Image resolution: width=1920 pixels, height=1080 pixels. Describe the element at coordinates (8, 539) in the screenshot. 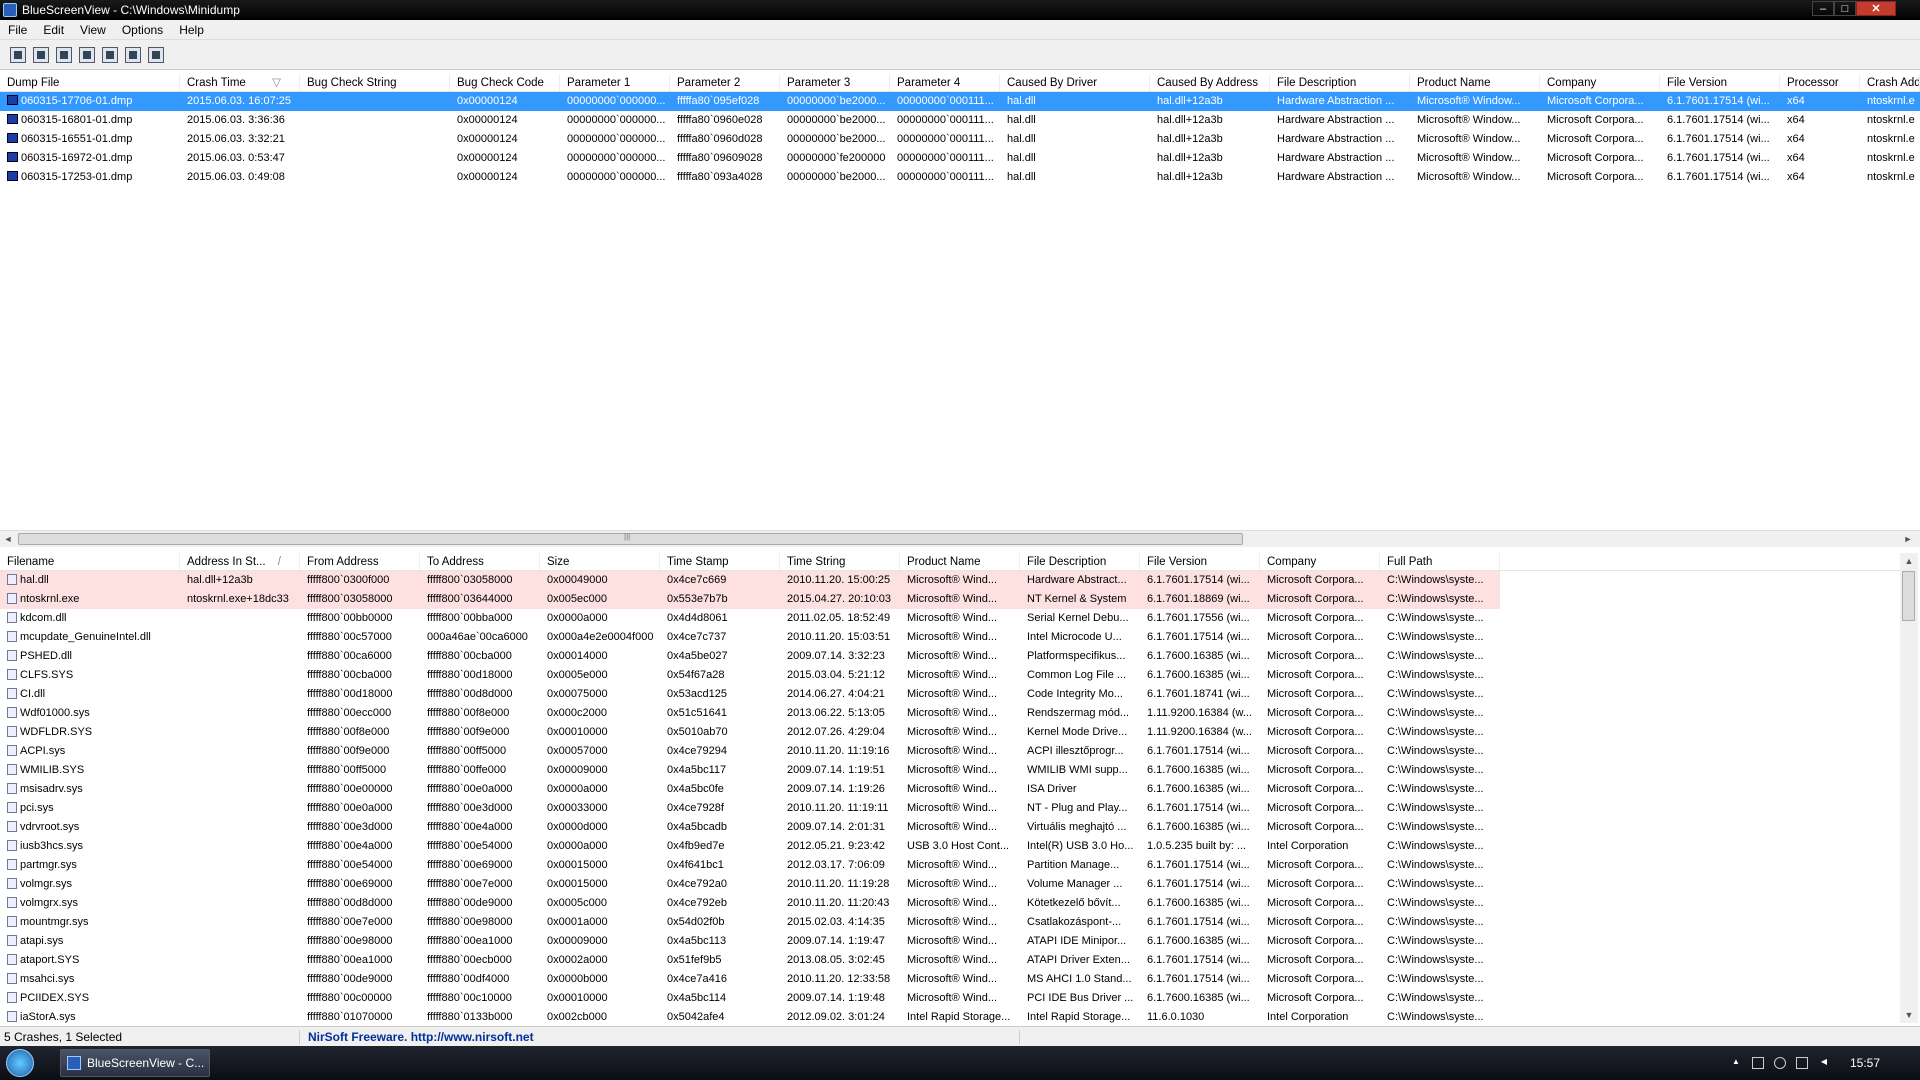

I see `scroll-left-icon: ◄` at that location.